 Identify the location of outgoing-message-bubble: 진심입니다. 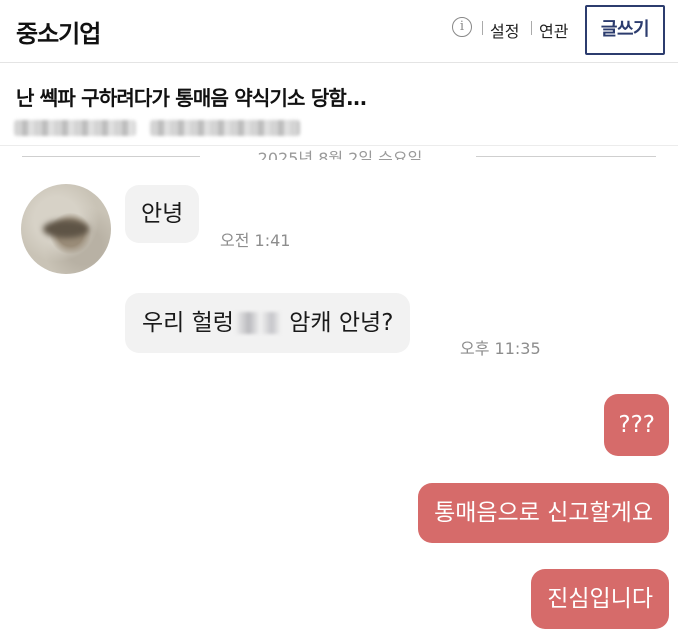
(600, 599).